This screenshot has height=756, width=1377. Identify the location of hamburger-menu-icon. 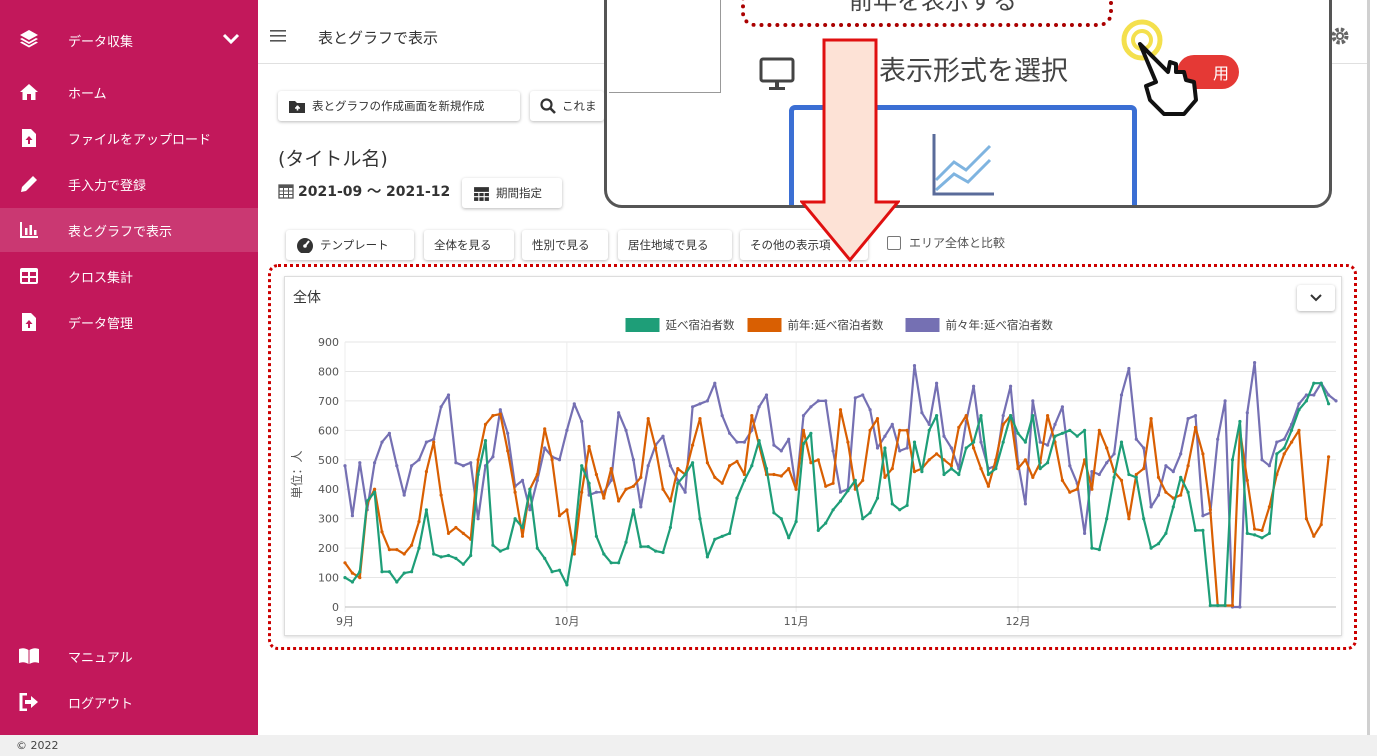
(280, 38).